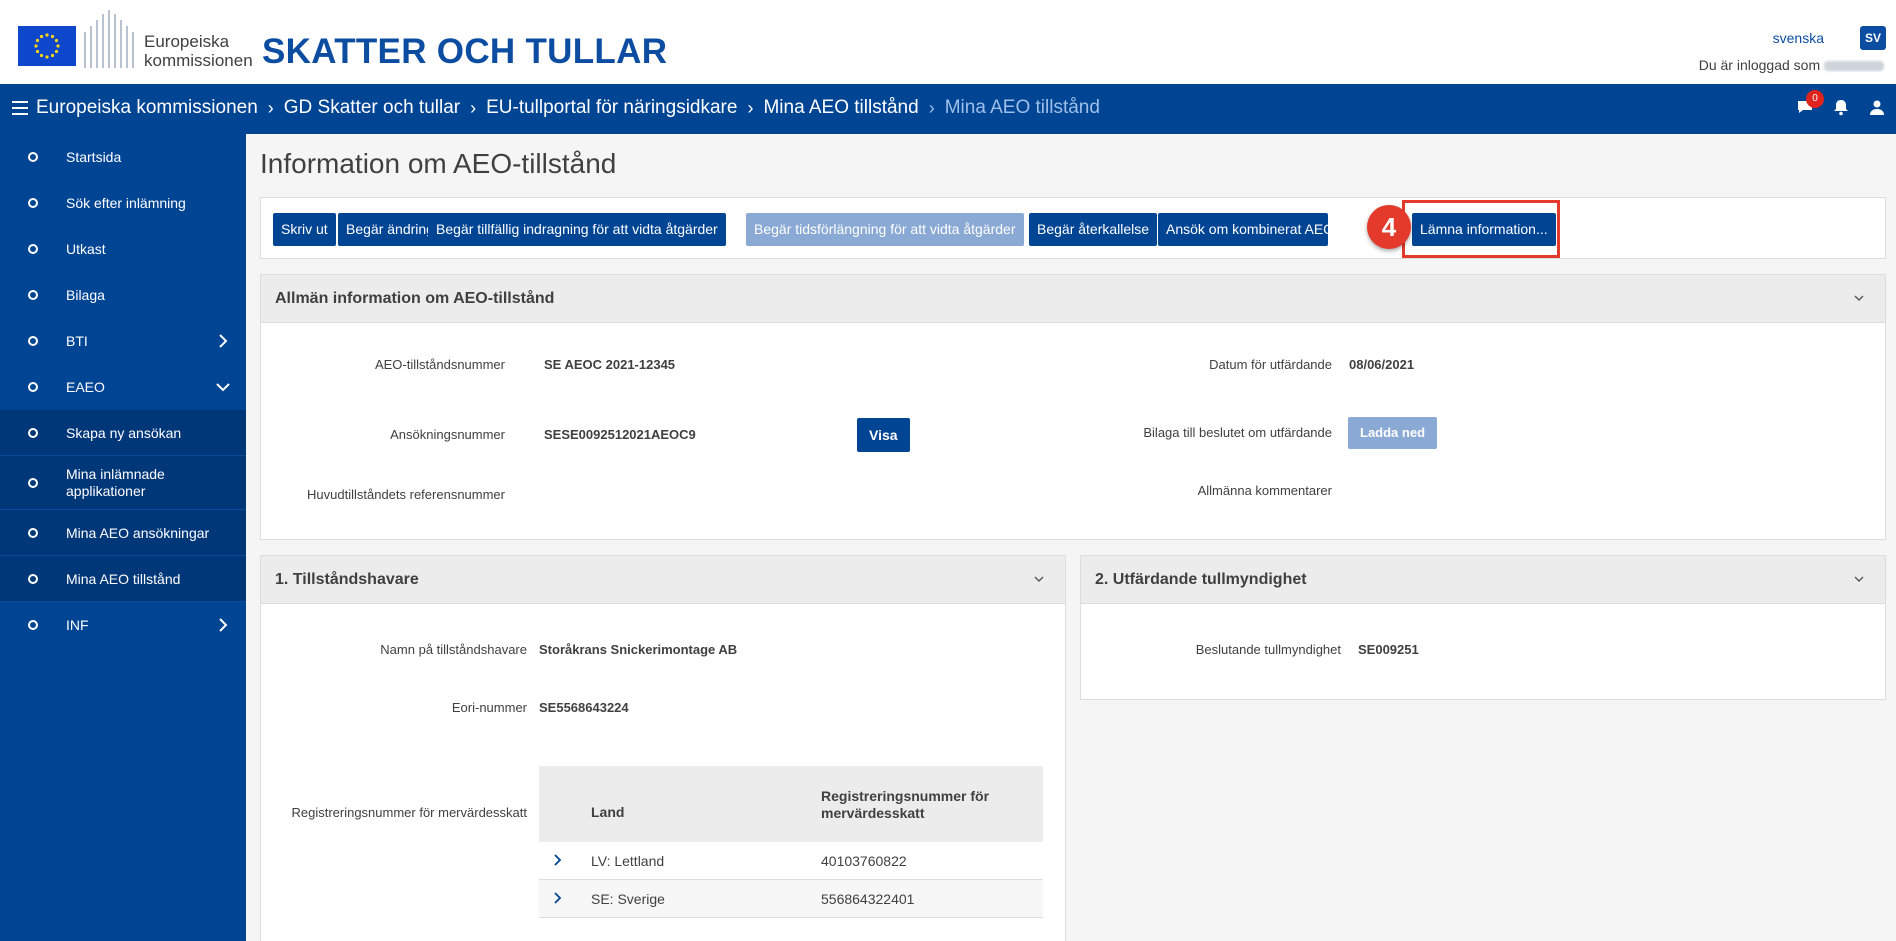 Image resolution: width=1896 pixels, height=941 pixels. What do you see at coordinates (1393, 433) in the screenshot?
I see `download-button: Ladda ned` at bounding box center [1393, 433].